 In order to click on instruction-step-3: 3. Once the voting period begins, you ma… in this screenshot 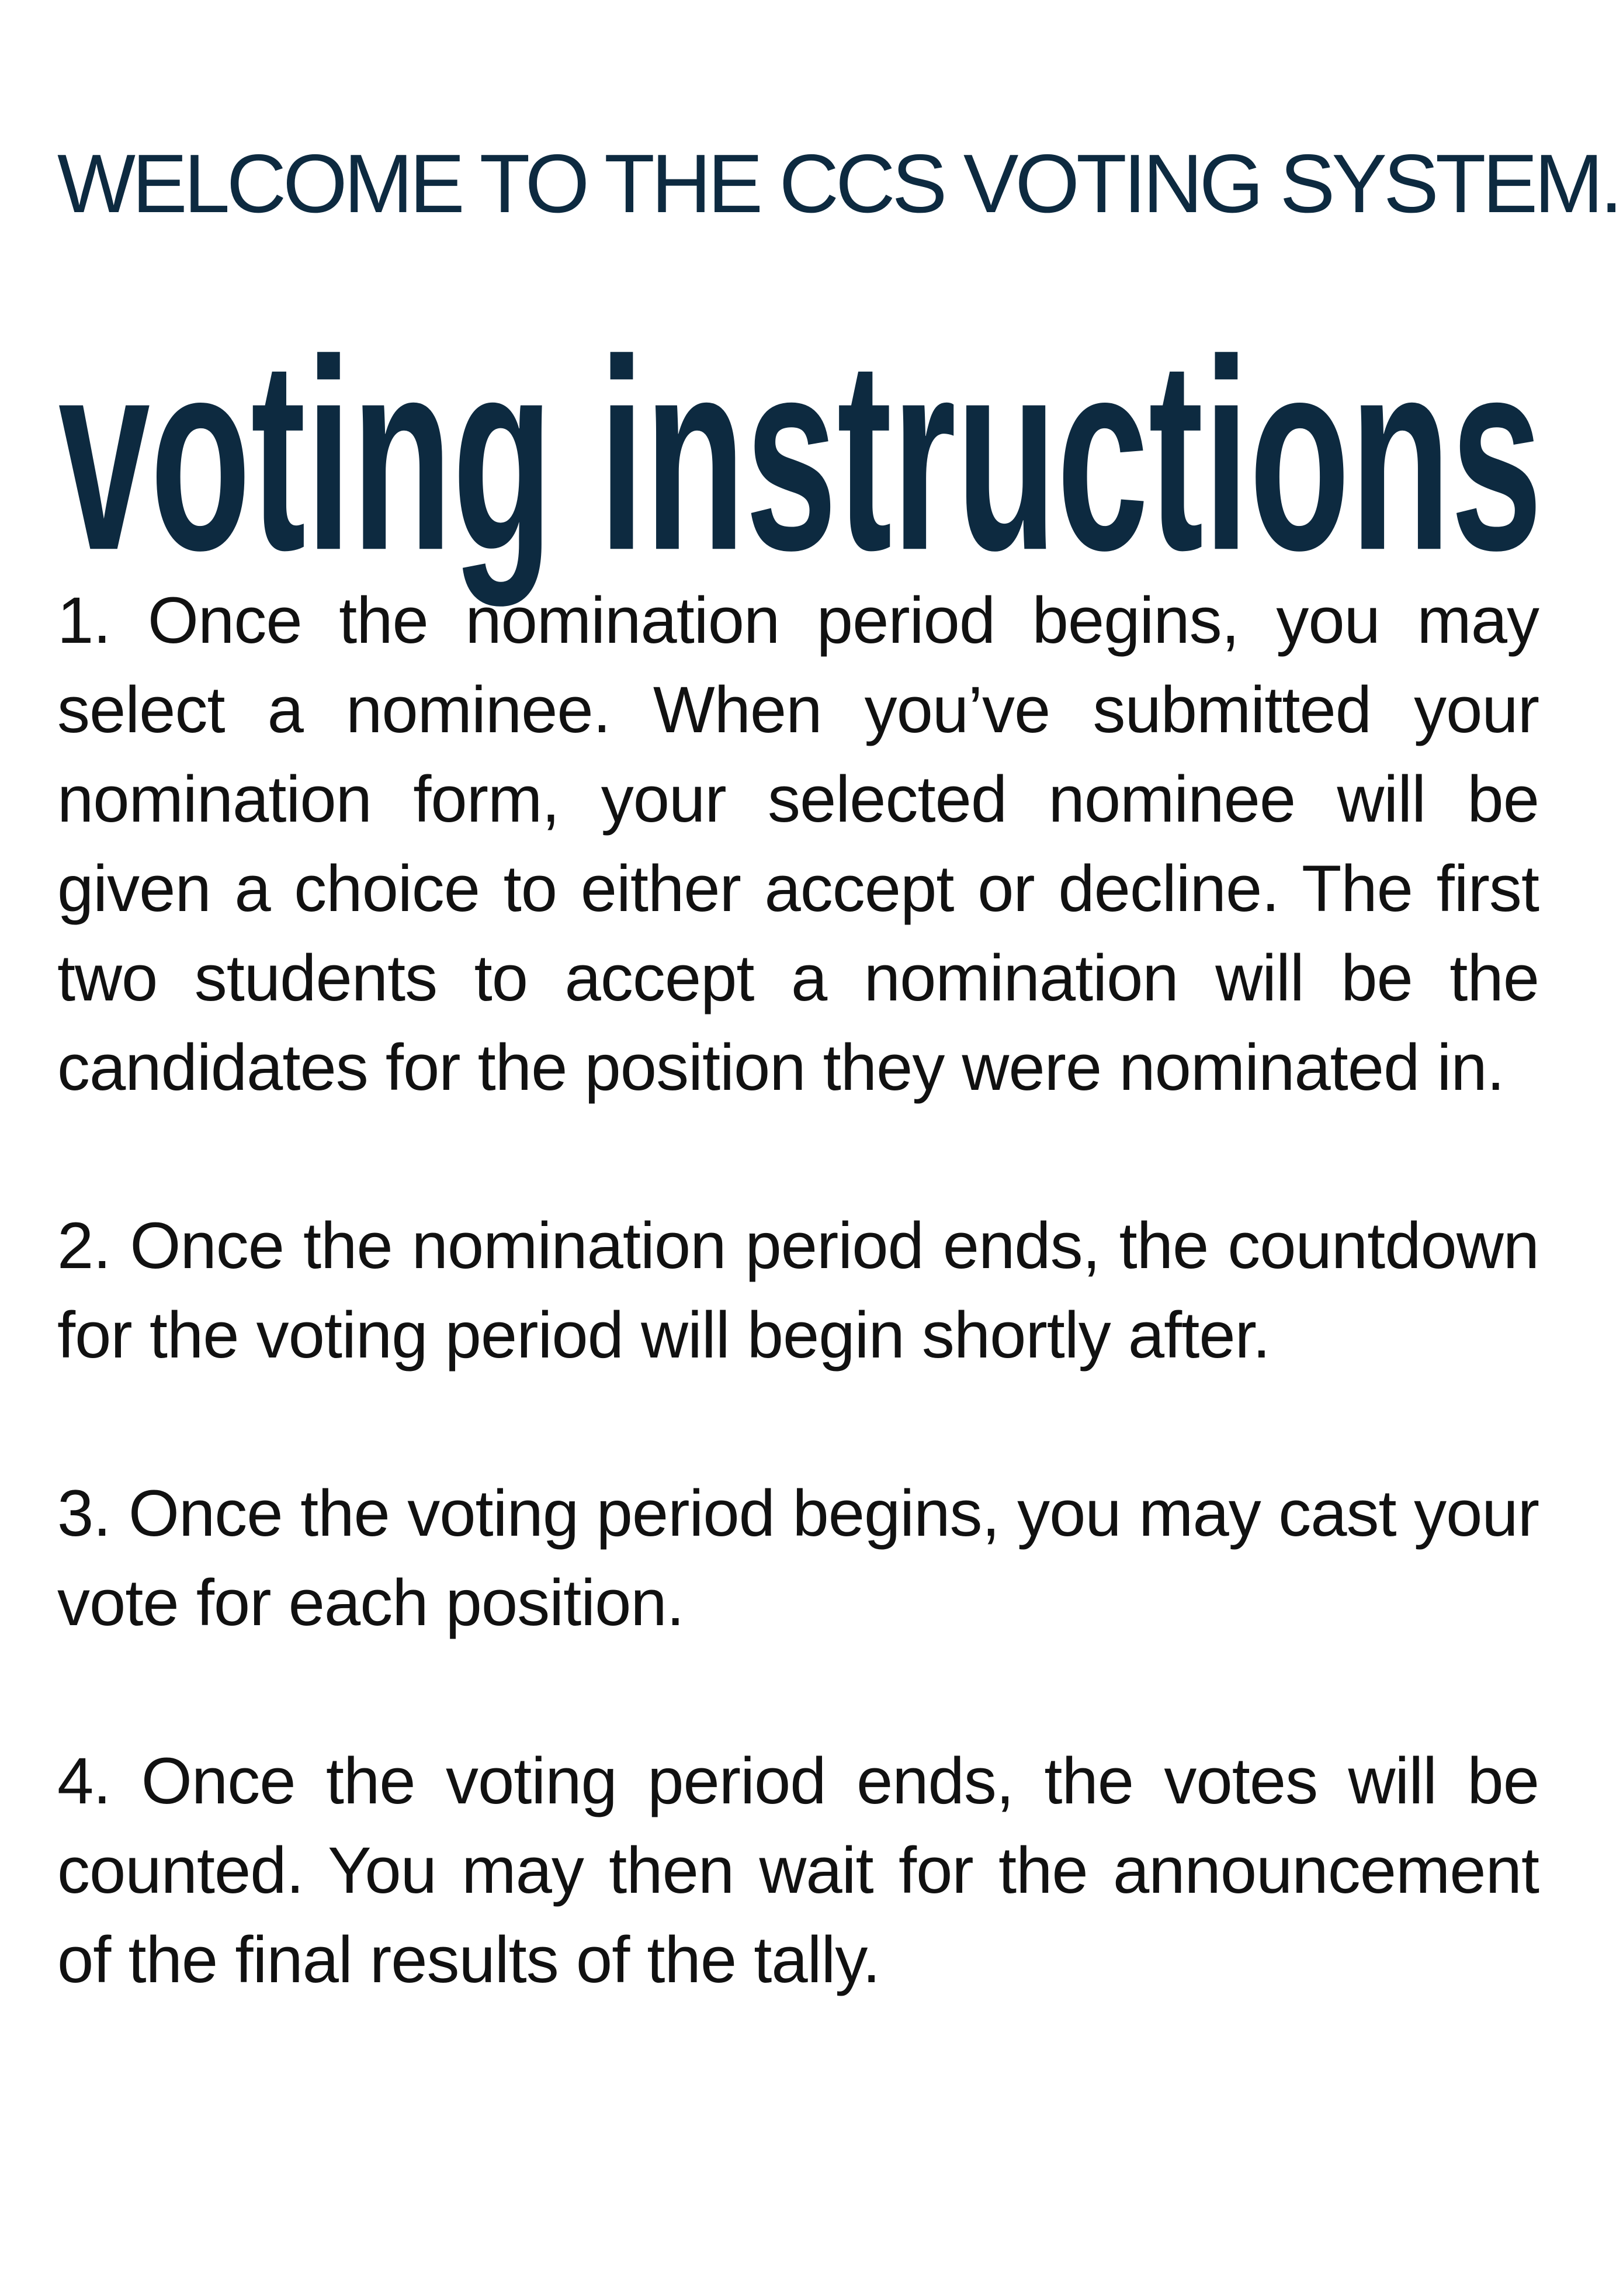, I will do `click(798, 1558)`.